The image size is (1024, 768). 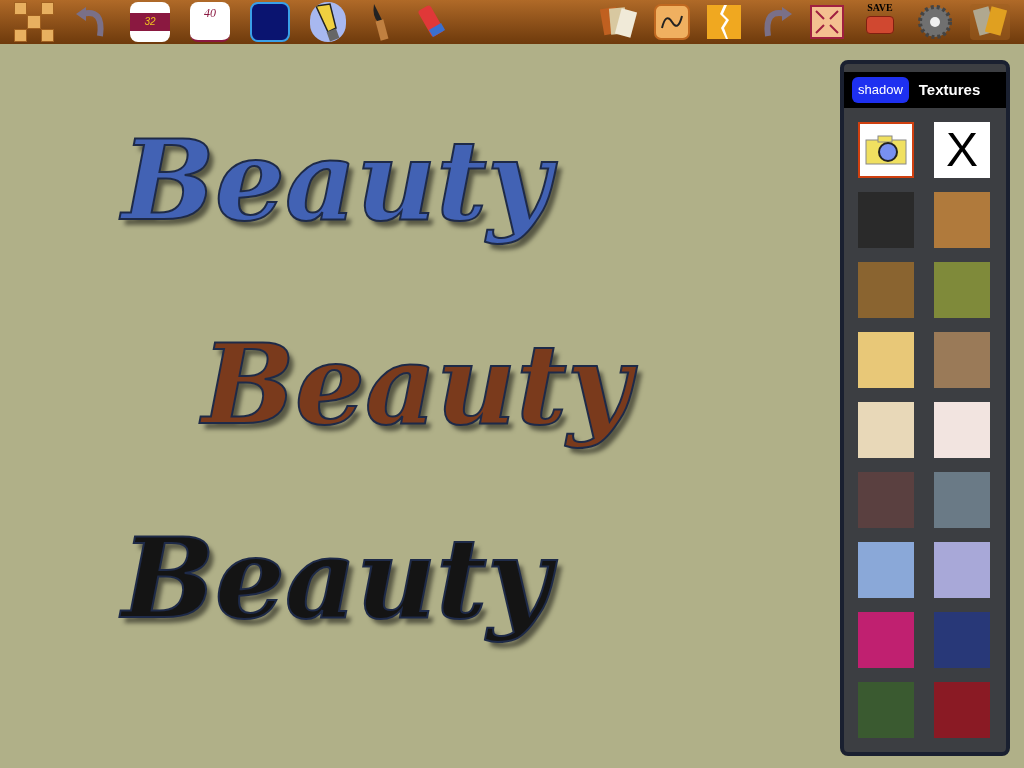 I want to click on fountain-pen-icon, so click(x=328, y=22).